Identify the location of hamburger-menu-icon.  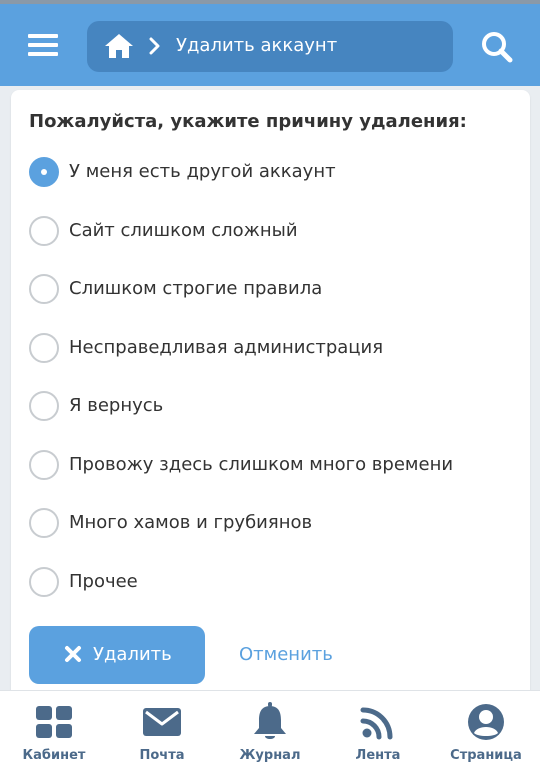
(39, 45).